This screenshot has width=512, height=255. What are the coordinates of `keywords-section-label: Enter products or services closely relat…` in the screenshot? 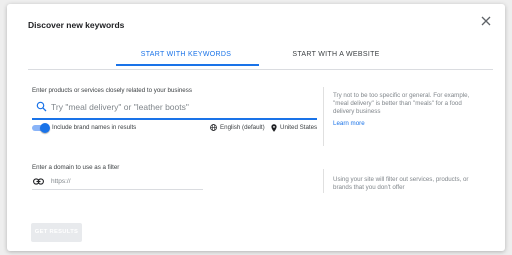 It's located at (112, 90).